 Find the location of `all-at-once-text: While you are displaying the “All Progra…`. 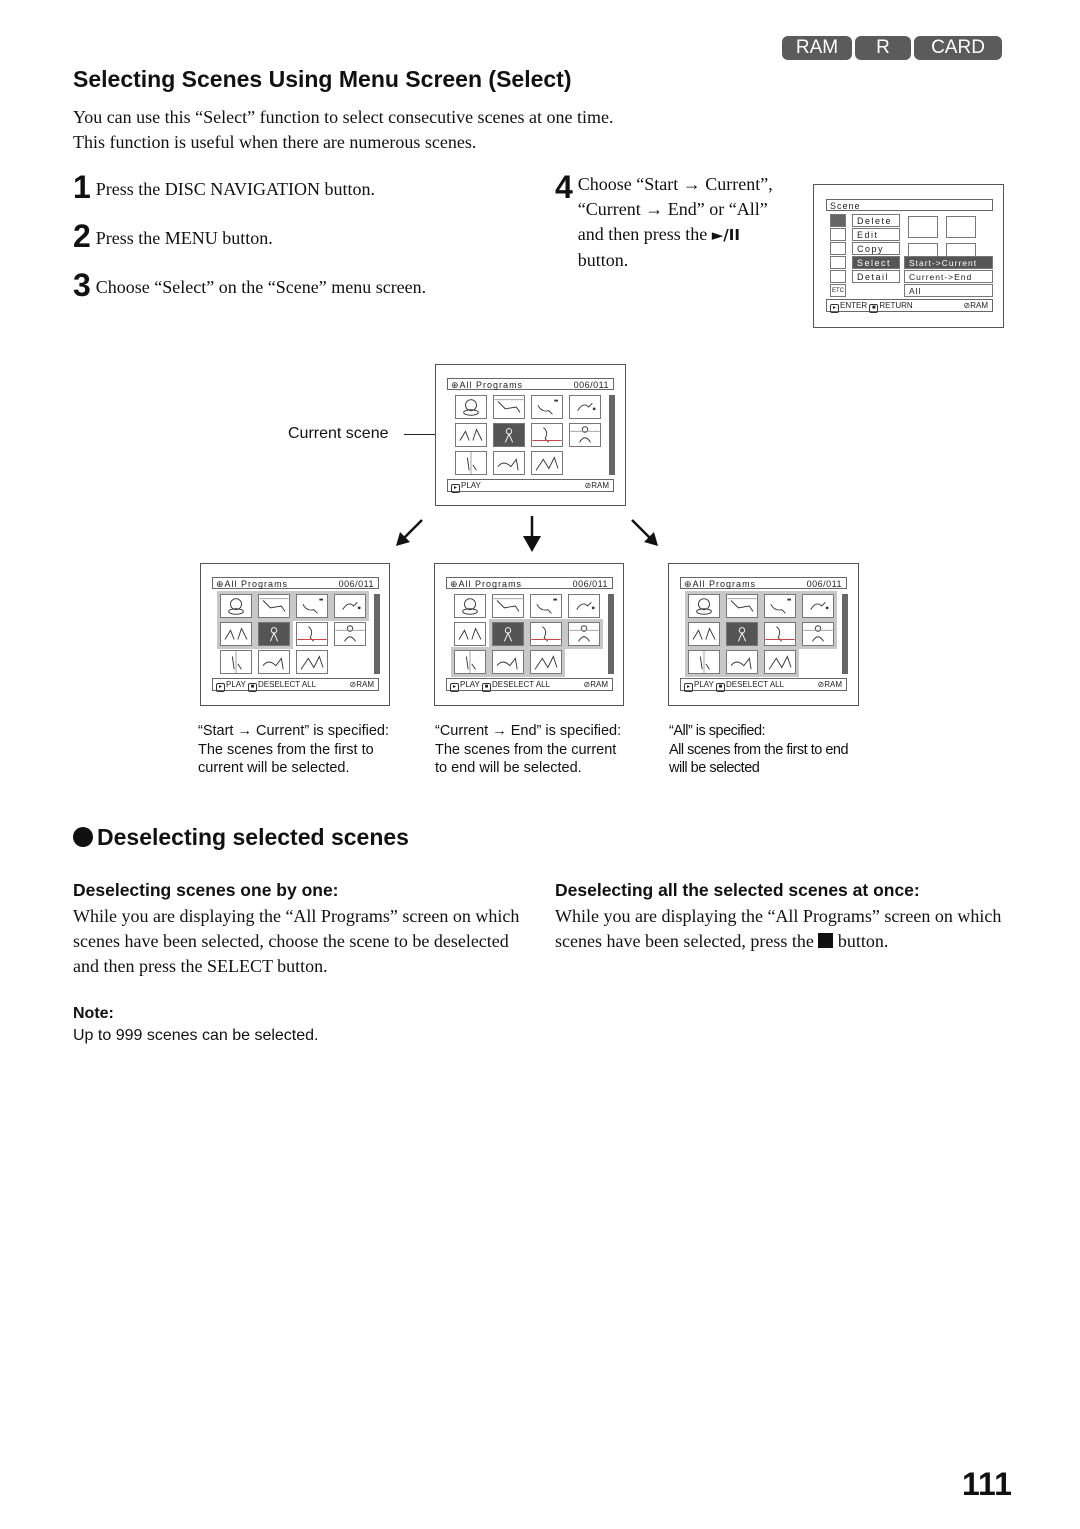

all-at-once-text: While you are displaying the “All Progra… is located at coordinates (785, 929).